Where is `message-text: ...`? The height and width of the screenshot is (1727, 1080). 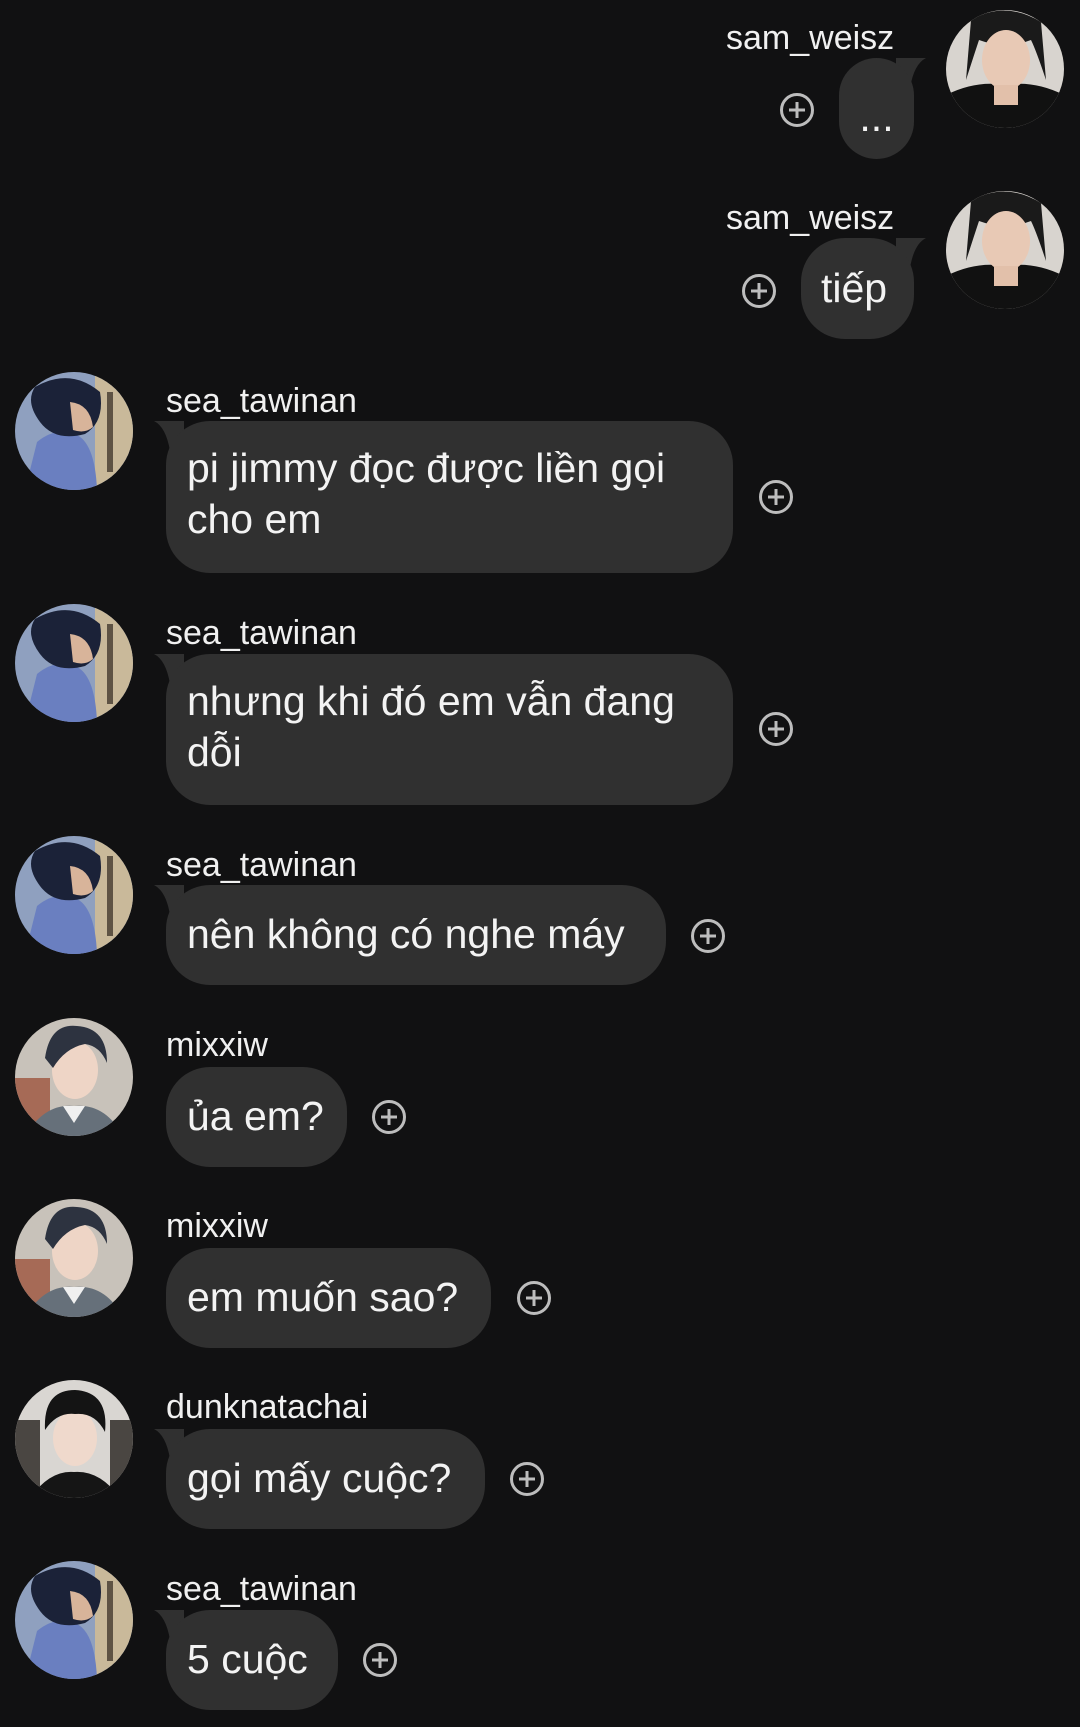
message-text: ... is located at coordinates (876, 117).